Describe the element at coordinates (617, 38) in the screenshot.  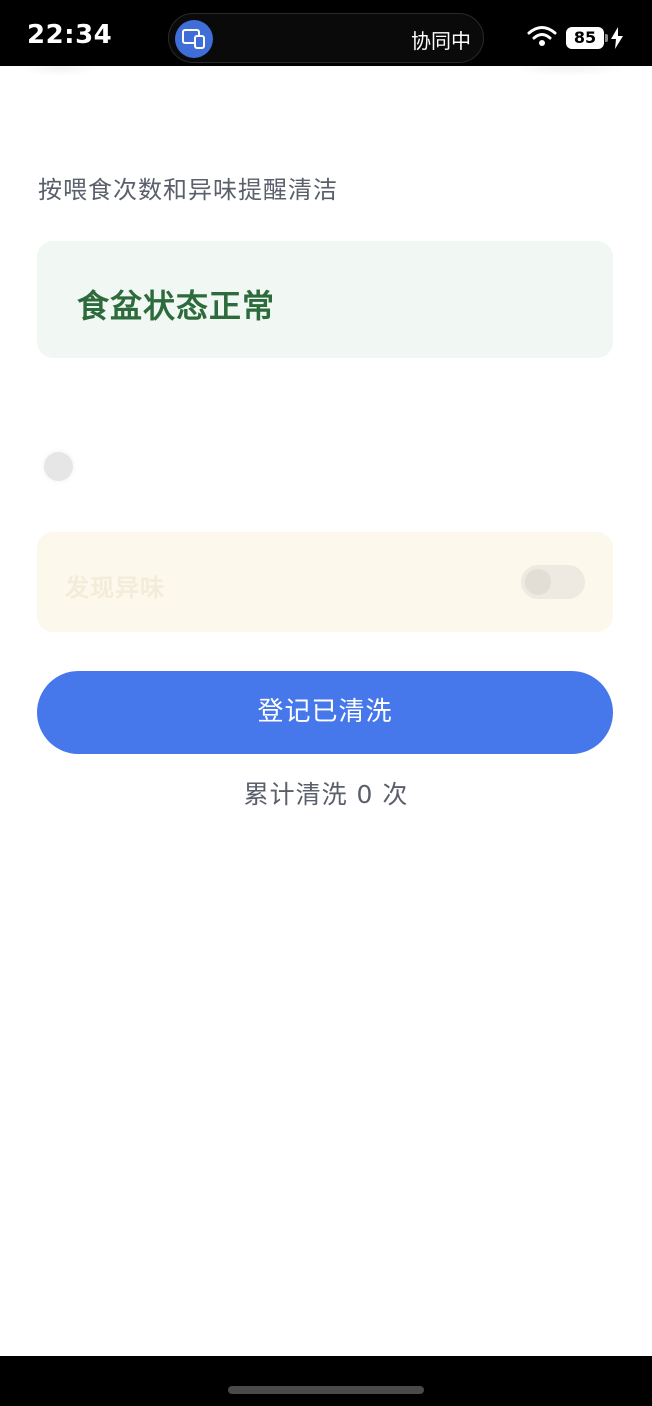
I see `bolt-icon` at that location.